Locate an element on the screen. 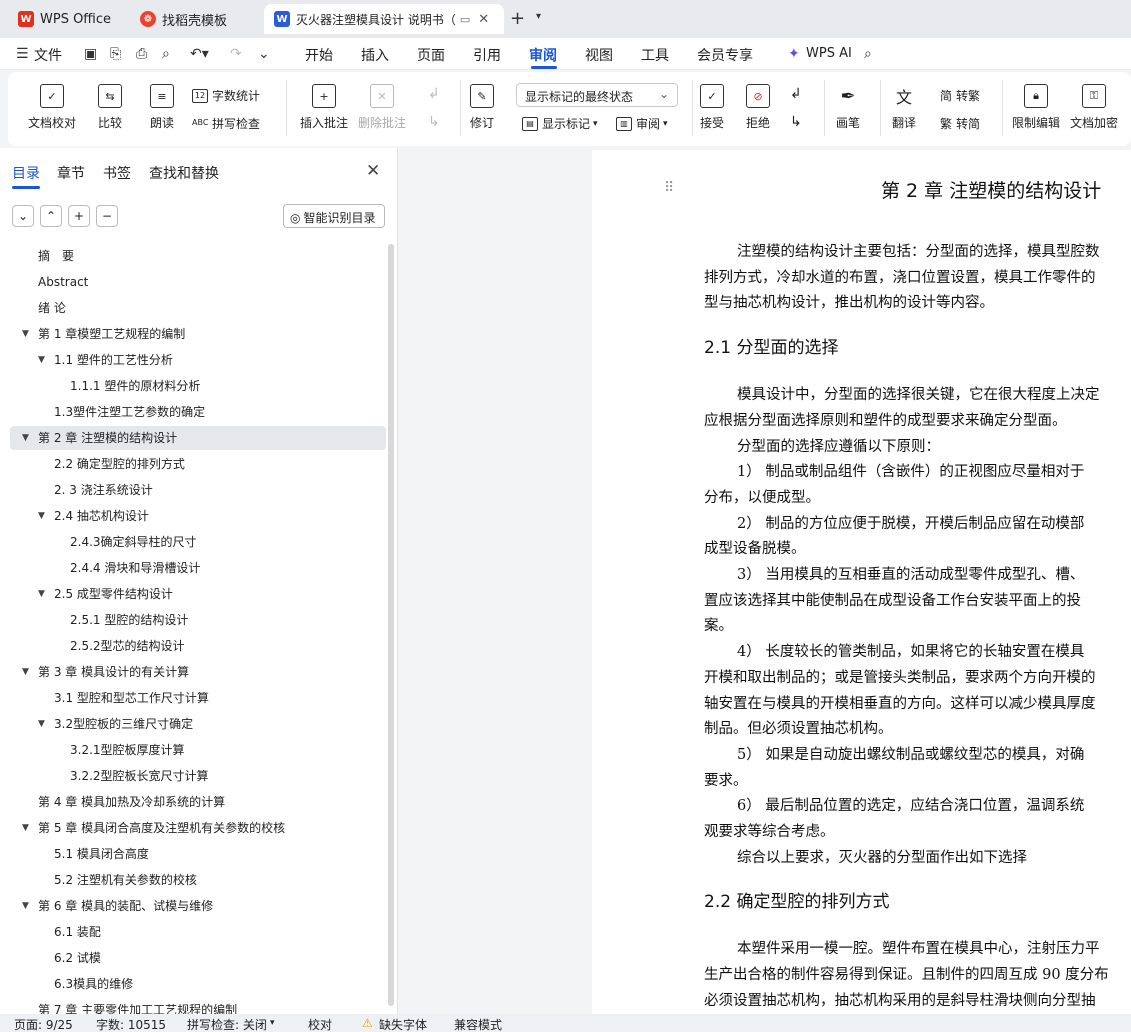  toc-item: 2.4.4 滑块和导滑槽设计 is located at coordinates (198, 568).